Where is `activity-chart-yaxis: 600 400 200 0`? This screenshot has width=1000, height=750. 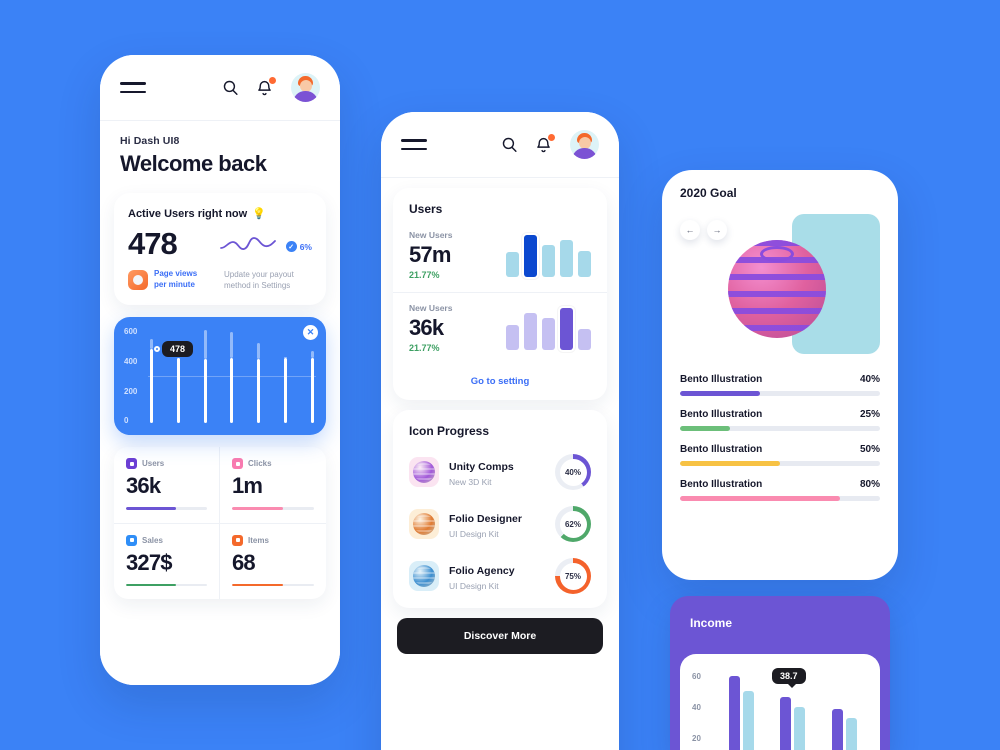 activity-chart-yaxis: 600 400 200 0 is located at coordinates (136, 376).